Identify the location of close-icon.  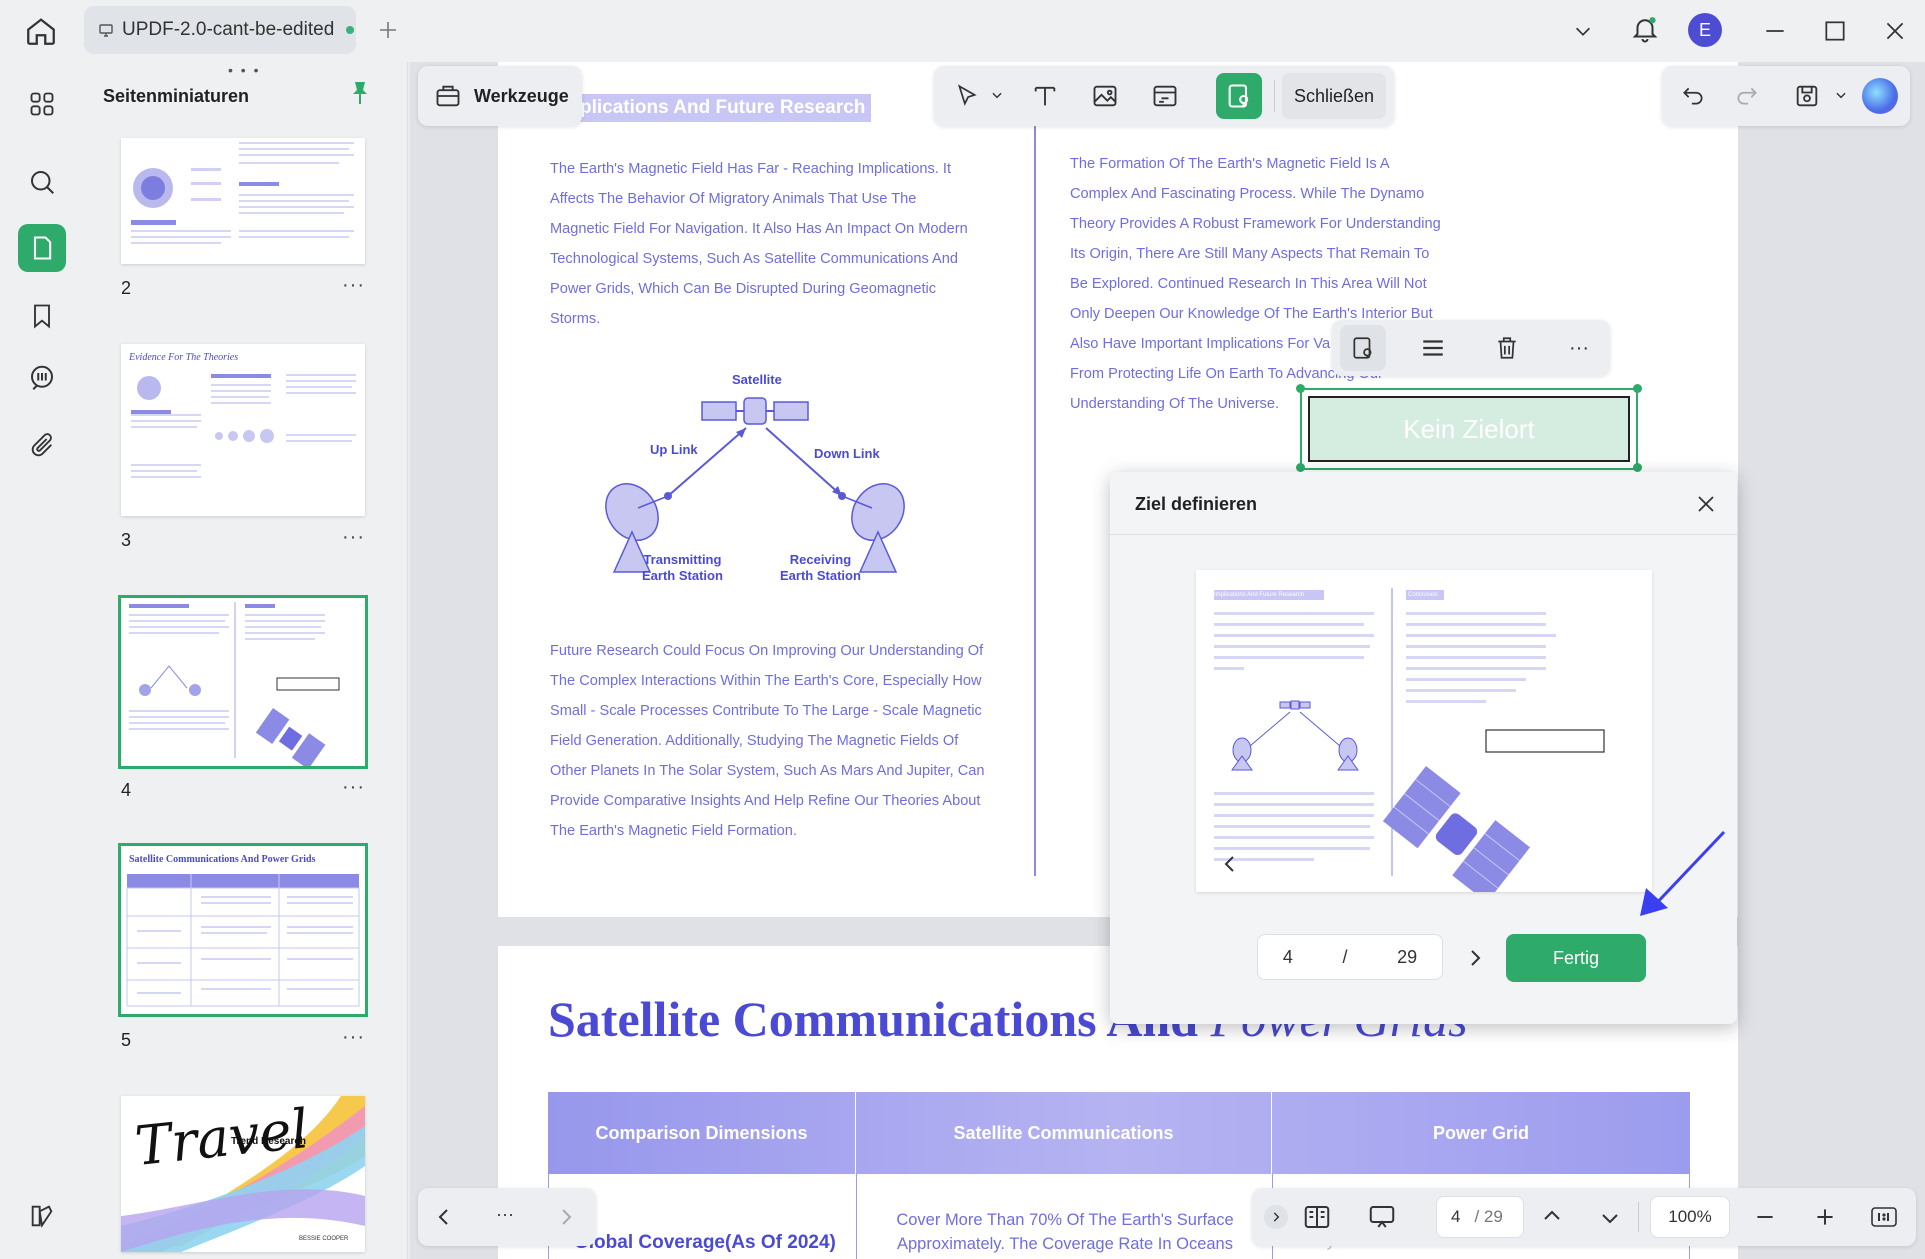
(1706, 504).